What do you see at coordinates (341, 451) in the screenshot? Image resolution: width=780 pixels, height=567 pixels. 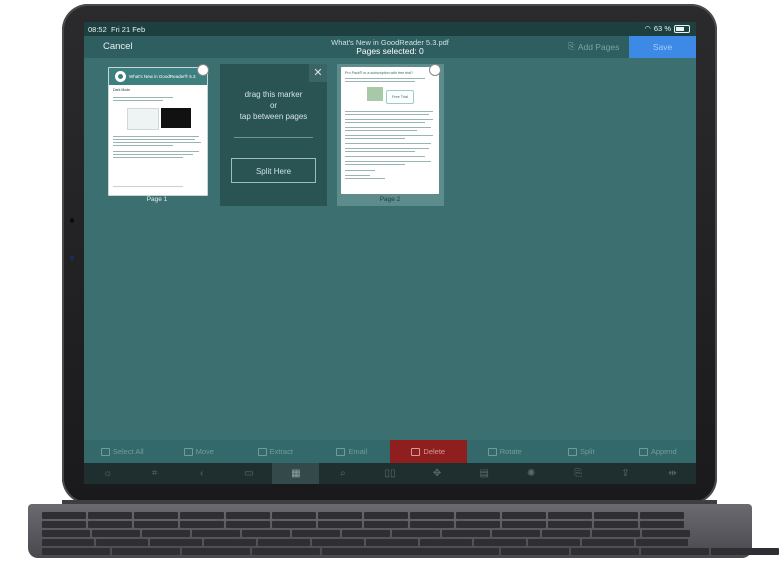 I see `email-icon` at bounding box center [341, 451].